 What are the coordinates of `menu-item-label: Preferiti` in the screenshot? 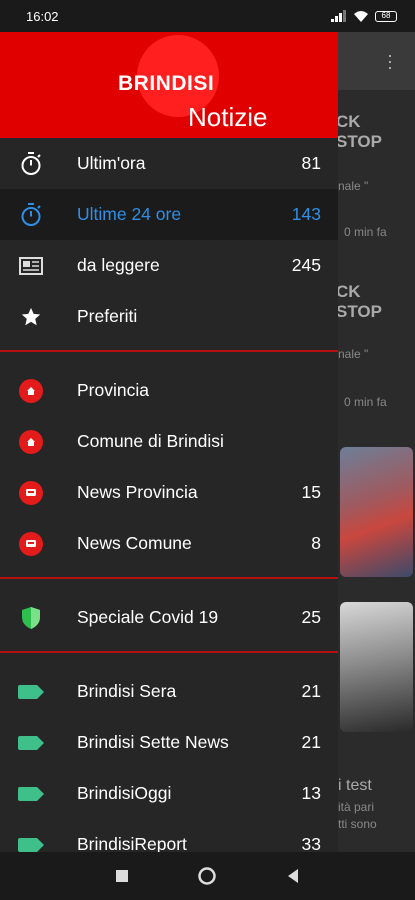 It's located at (107, 316).